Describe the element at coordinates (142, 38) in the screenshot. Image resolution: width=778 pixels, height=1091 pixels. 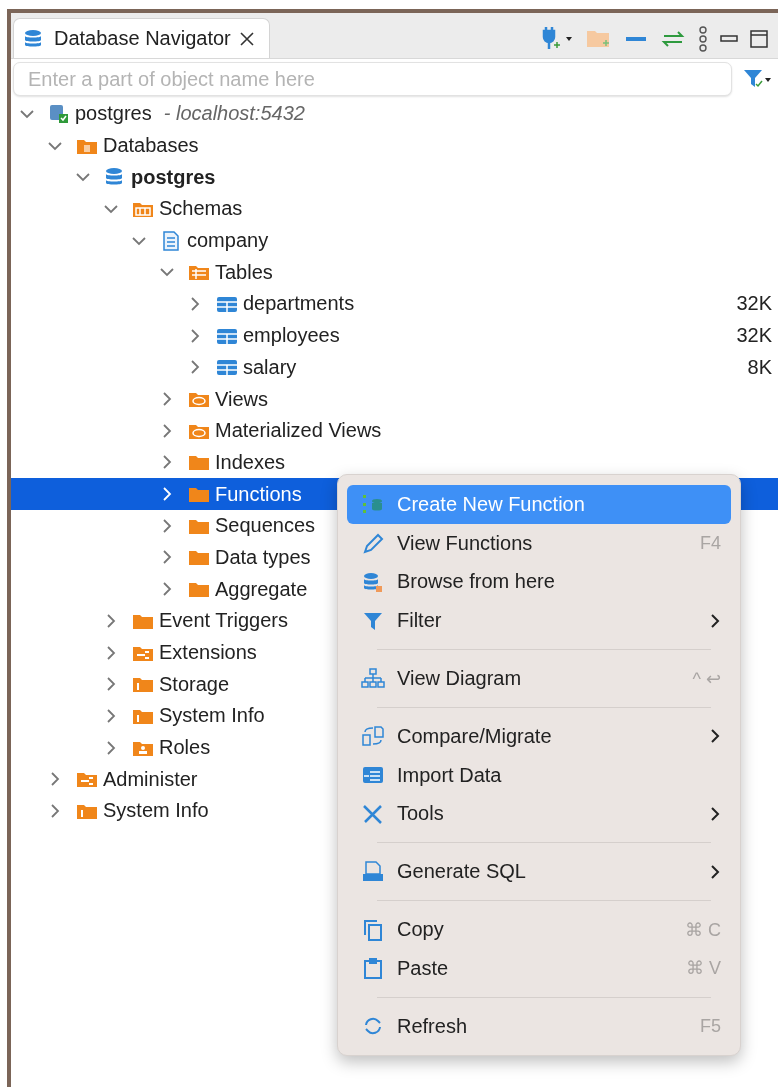
I see `tab-title: Database Navigator` at that location.